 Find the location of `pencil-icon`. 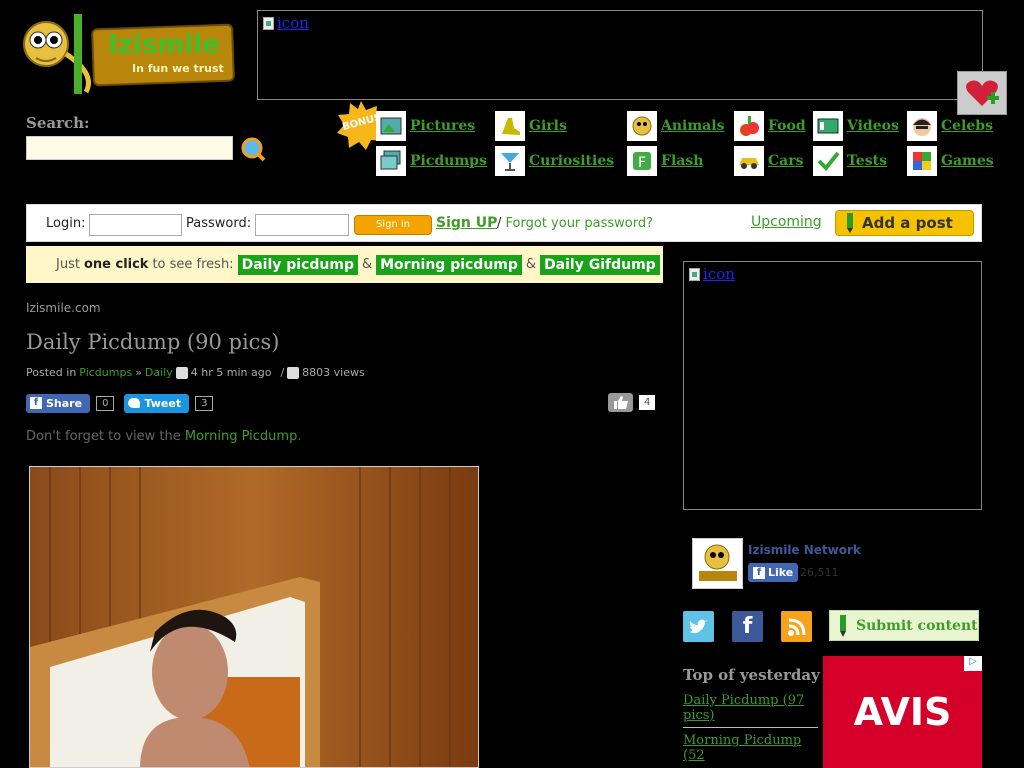

pencil-icon is located at coordinates (850, 223).